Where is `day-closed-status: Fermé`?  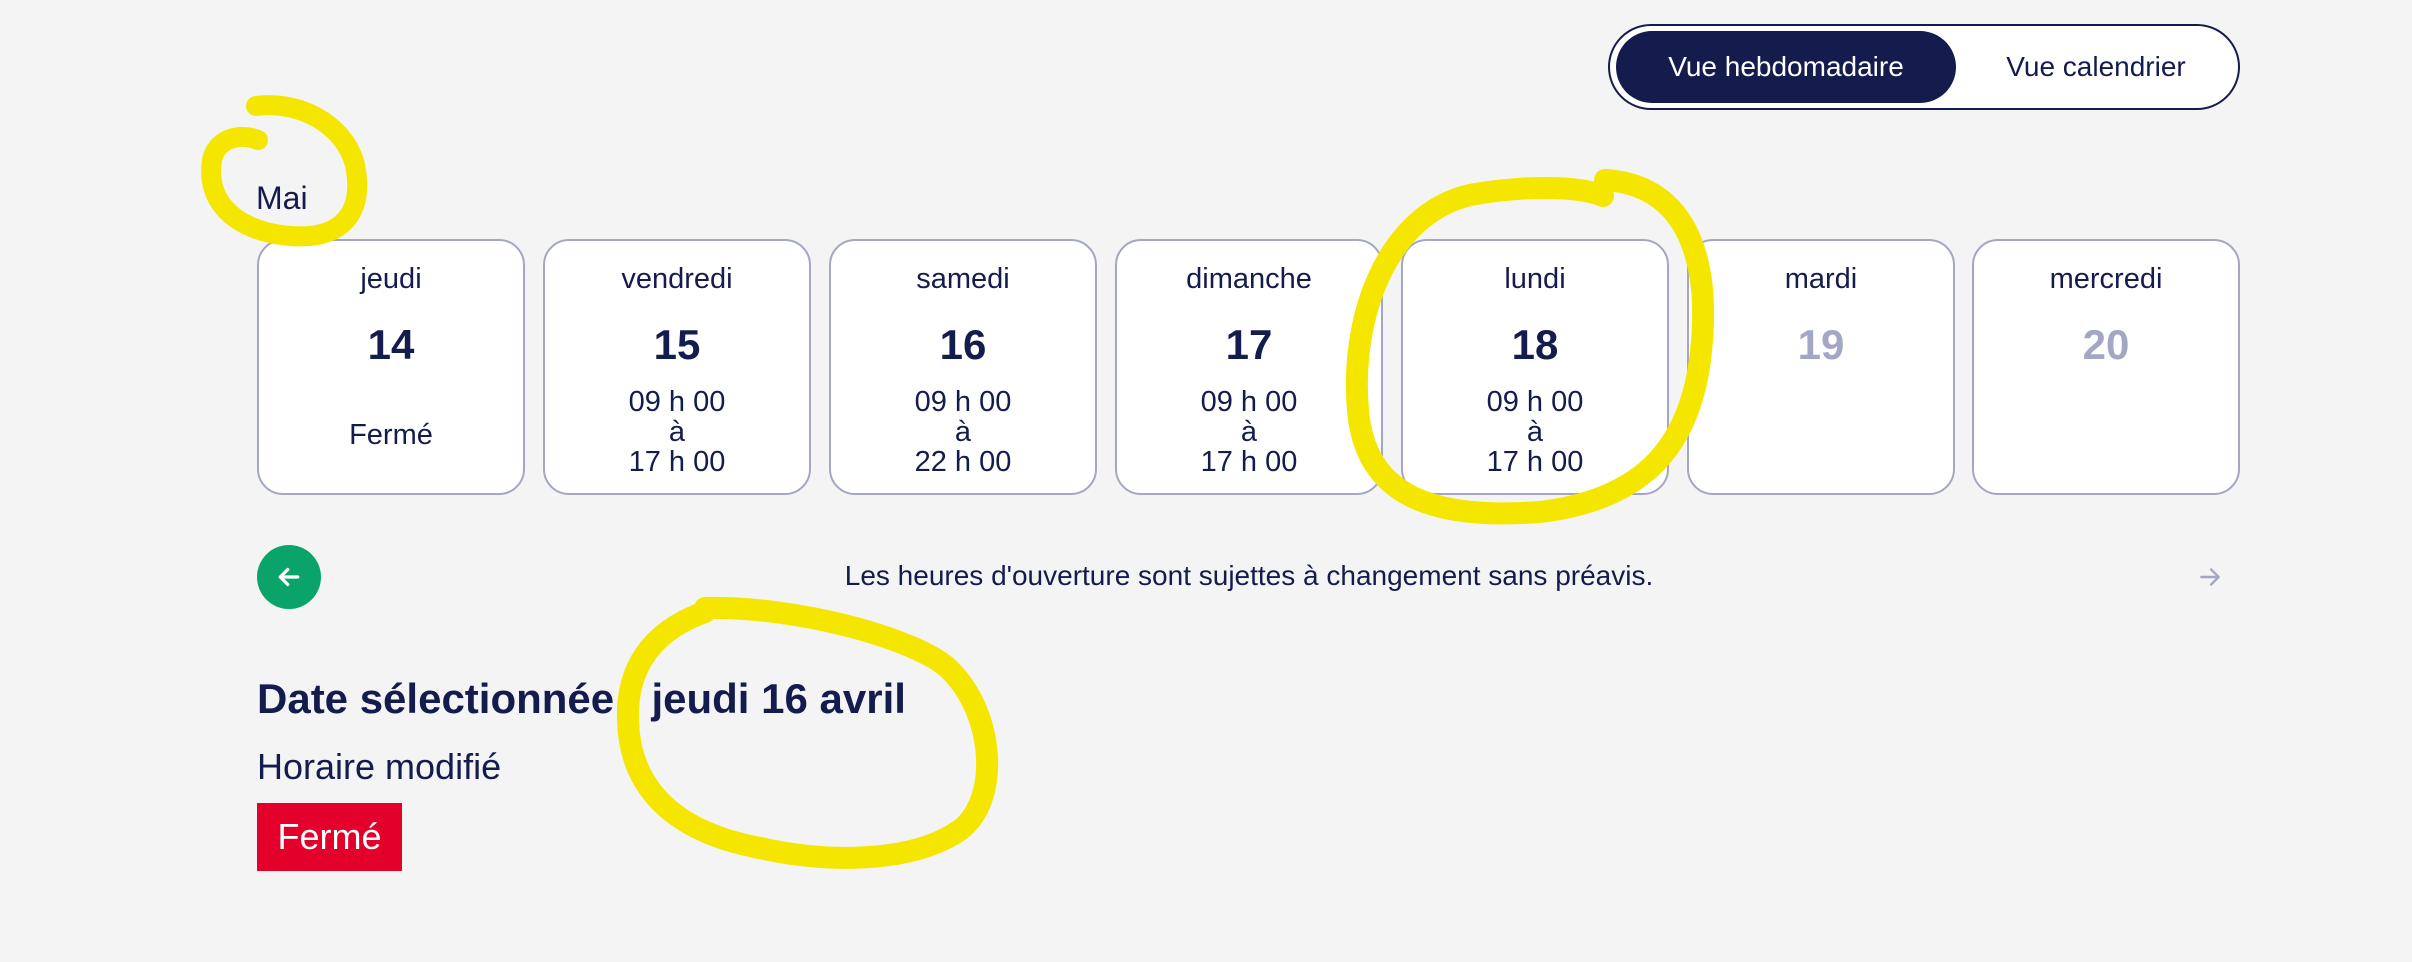 day-closed-status: Fermé is located at coordinates (391, 435).